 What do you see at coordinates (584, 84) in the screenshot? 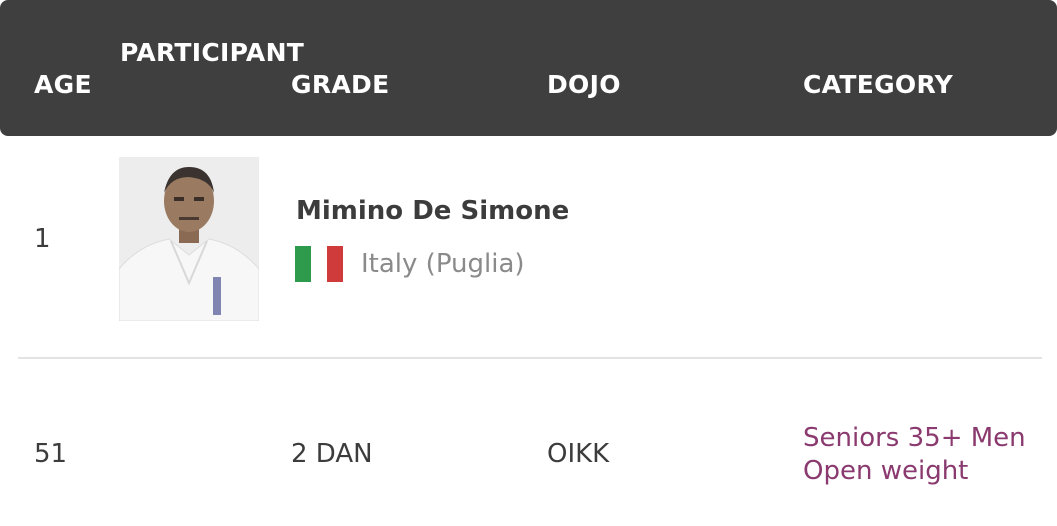
I see `column-header-dojo: DOJO` at bounding box center [584, 84].